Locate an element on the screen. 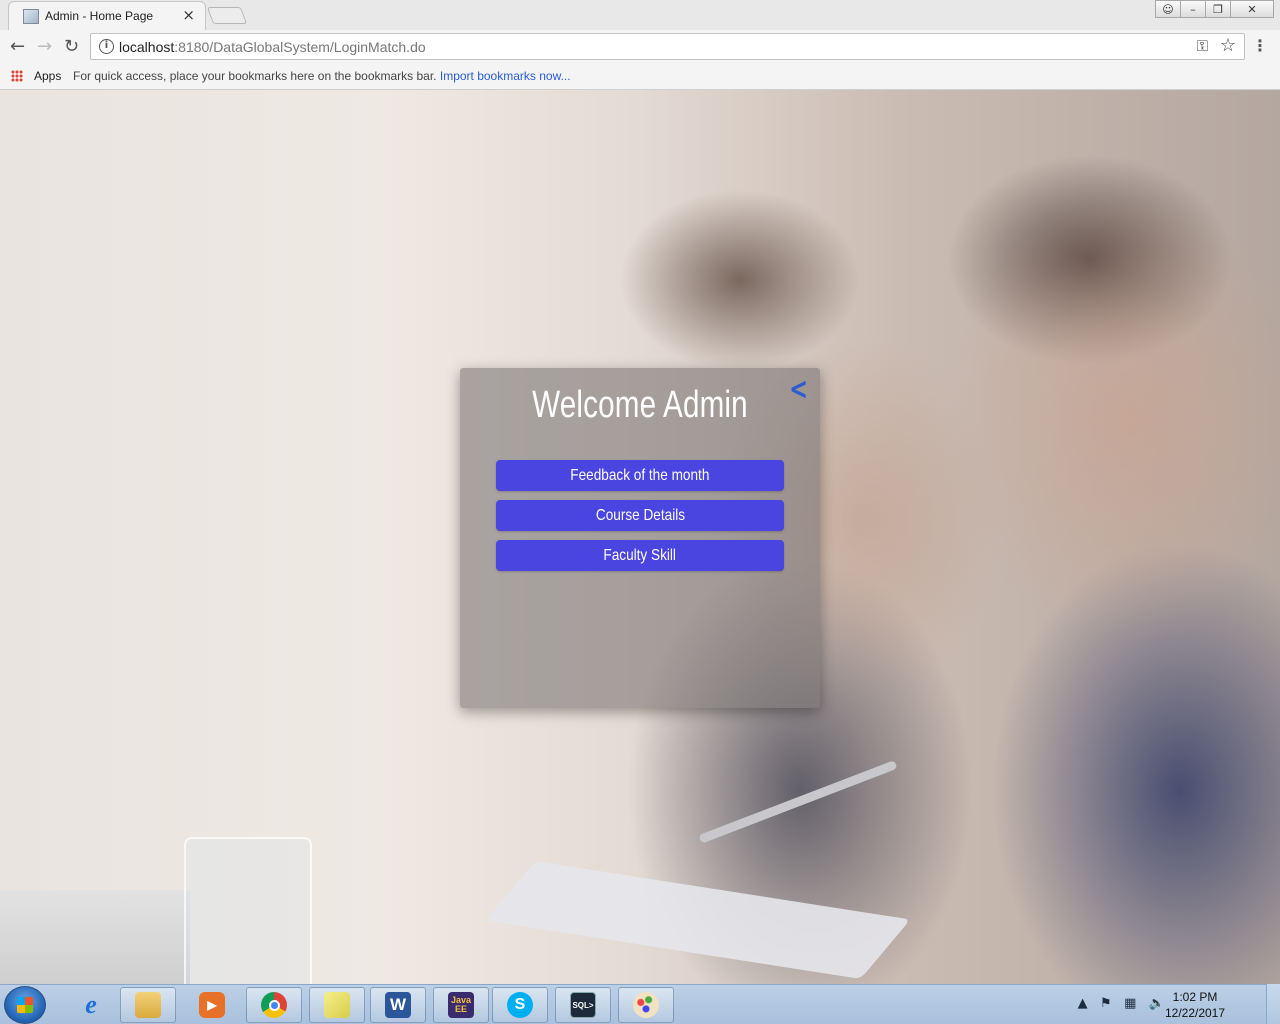  sticky-notes-icon is located at coordinates (337, 1005).